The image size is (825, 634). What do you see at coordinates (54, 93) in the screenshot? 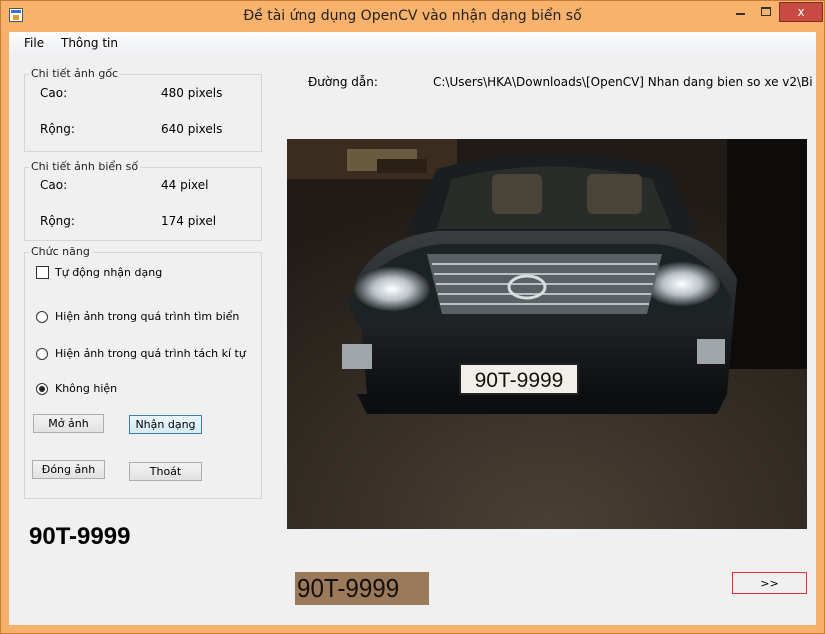
I see `original-height-label: Cao:` at bounding box center [54, 93].